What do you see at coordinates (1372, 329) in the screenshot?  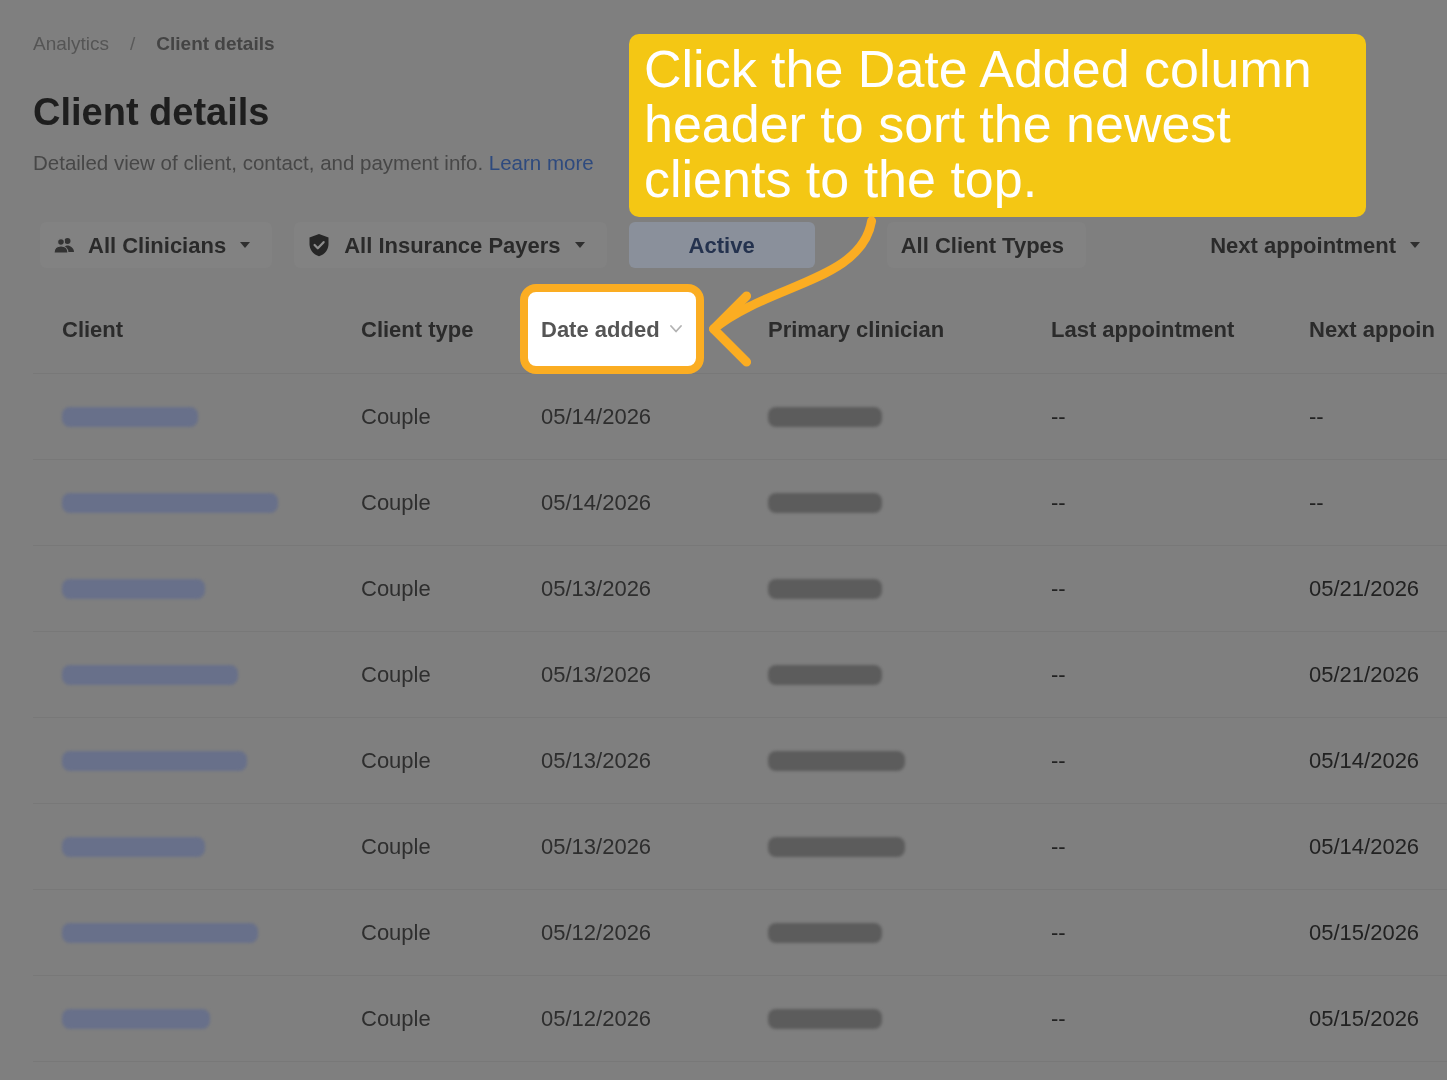 I see `column-header: Next appoin` at bounding box center [1372, 329].